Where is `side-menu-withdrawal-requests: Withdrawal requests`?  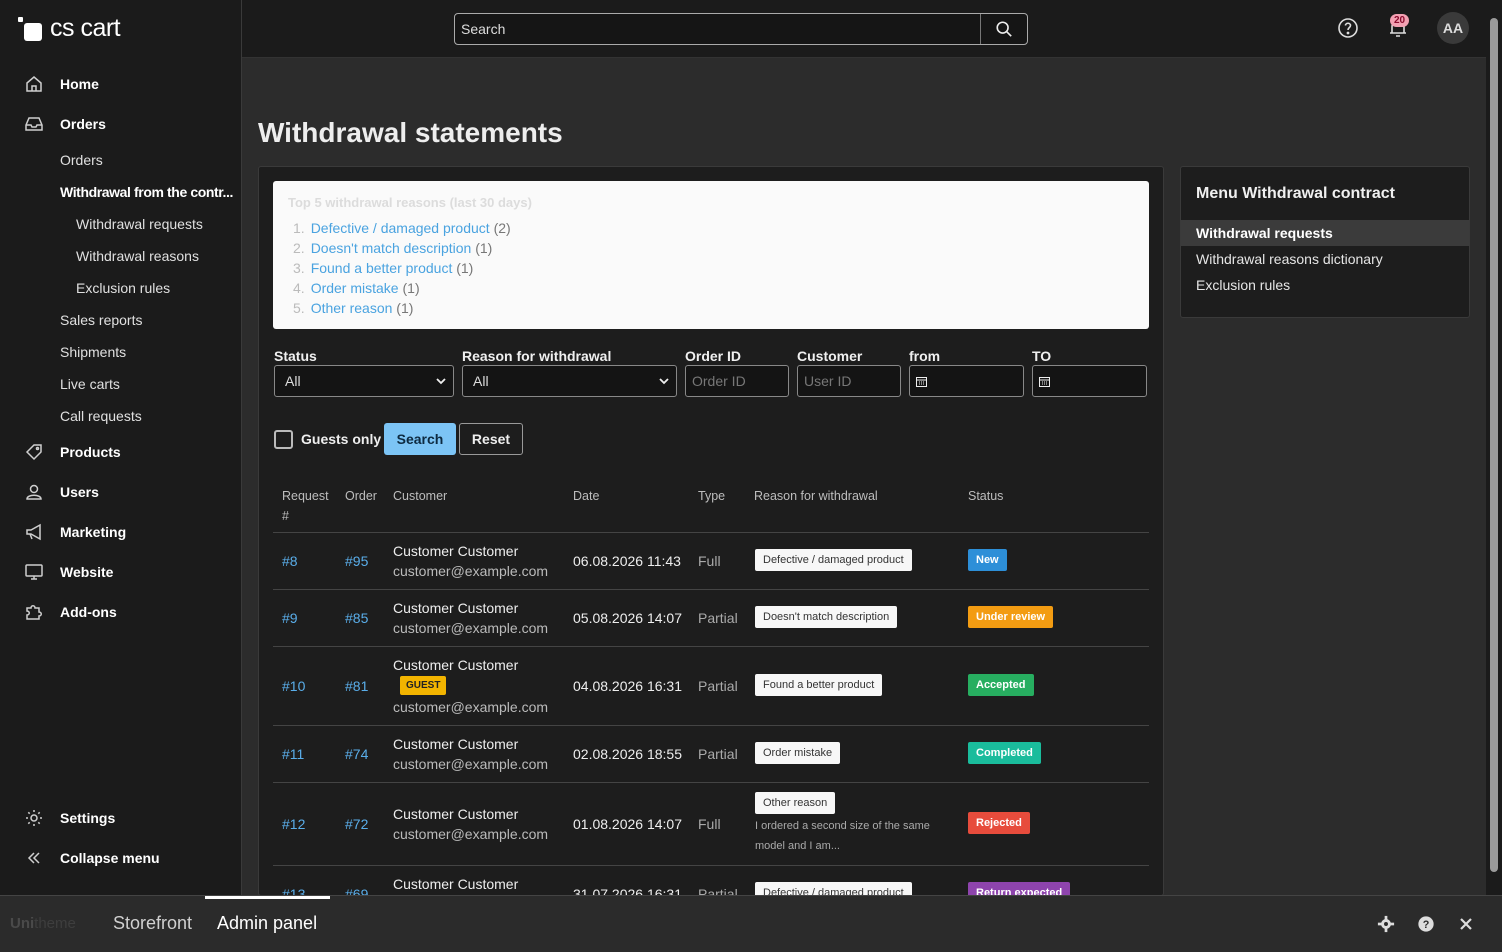 side-menu-withdrawal-requests: Withdrawal requests is located at coordinates (1325, 233).